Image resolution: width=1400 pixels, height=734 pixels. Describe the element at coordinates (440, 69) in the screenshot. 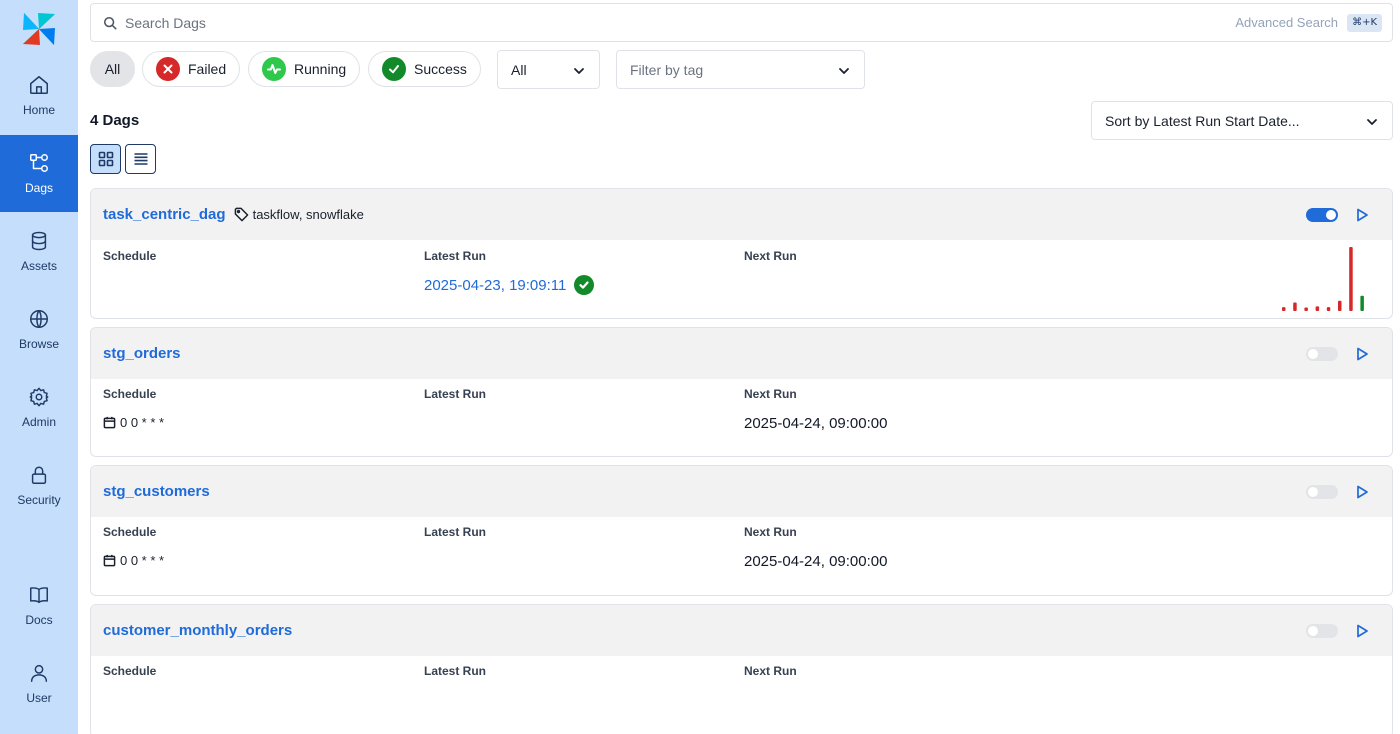

I see `filter-success-label: Success` at that location.